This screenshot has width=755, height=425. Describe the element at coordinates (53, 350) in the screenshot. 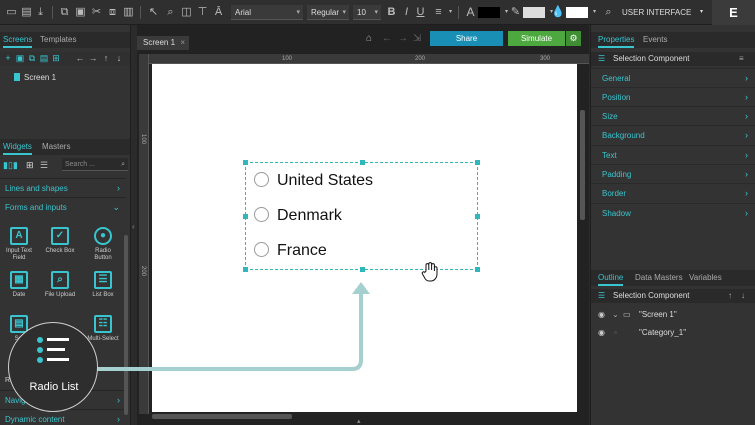

I see `radio-list-icon` at that location.